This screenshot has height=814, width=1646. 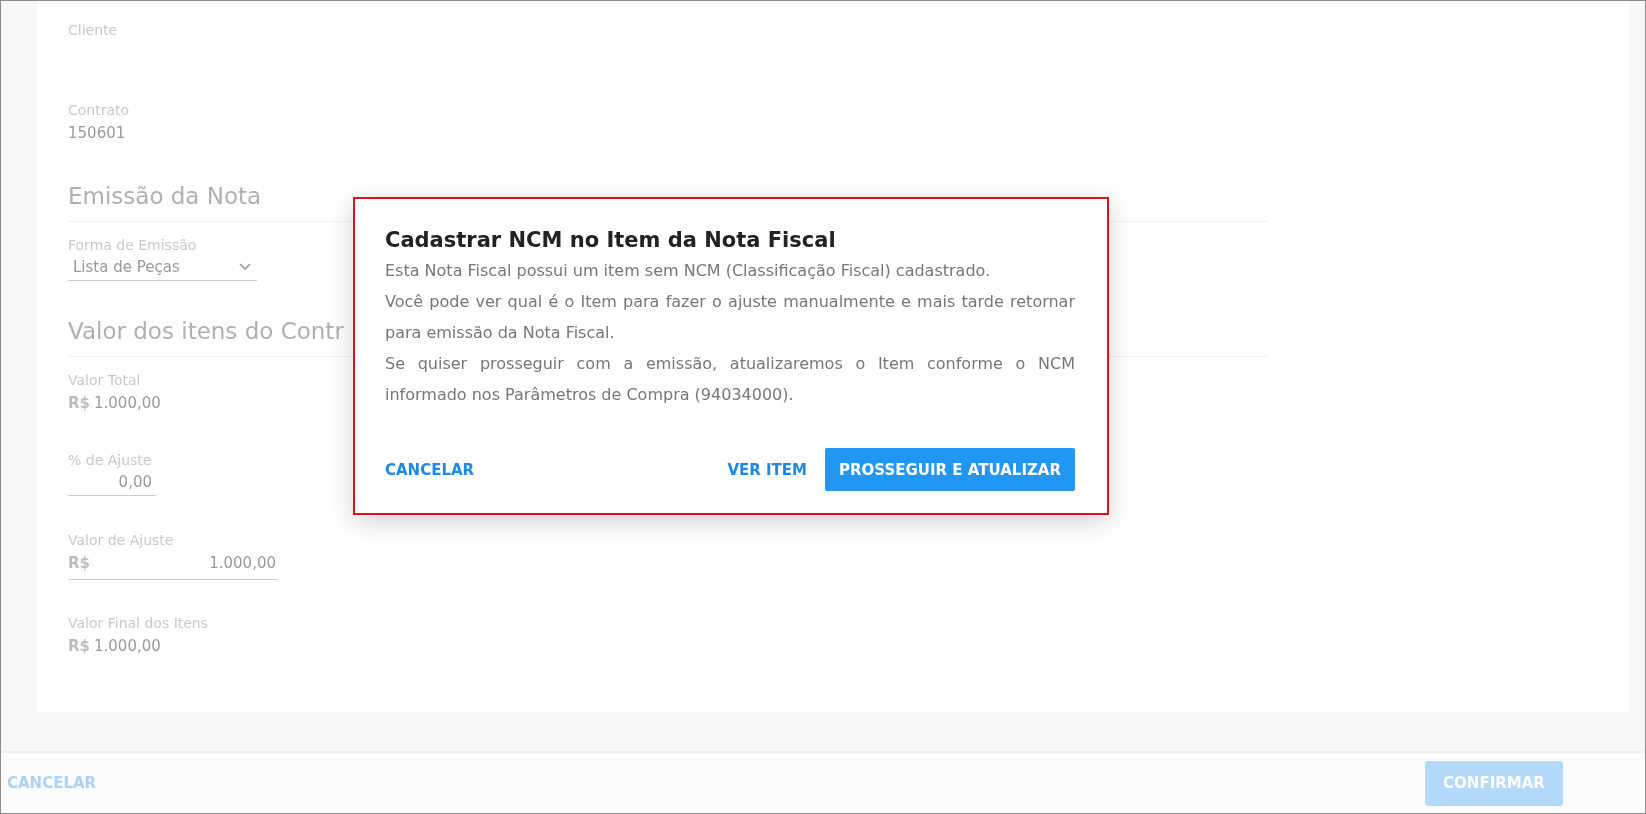 I want to click on input-field: 0,00, so click(x=112, y=483).